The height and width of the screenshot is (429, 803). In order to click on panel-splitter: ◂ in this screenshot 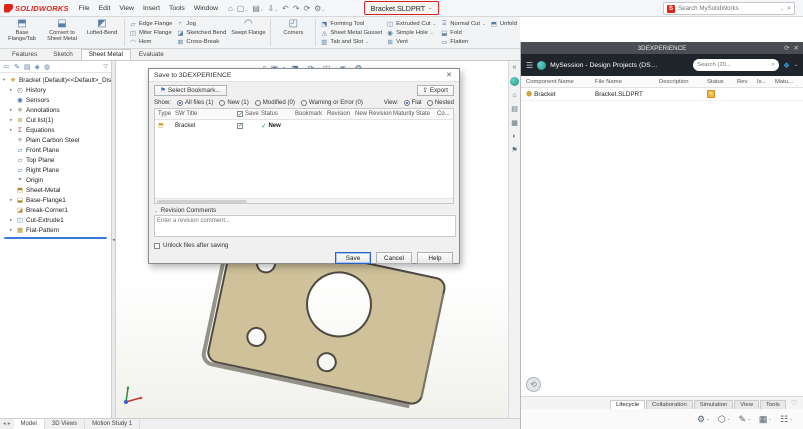, I will do `click(114, 239)`.